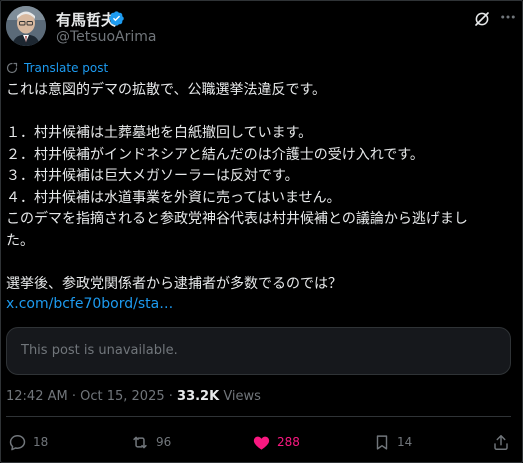 This screenshot has height=463, width=523. Describe the element at coordinates (37, 396) in the screenshot. I see `post-time: 12:42 AM` at that location.